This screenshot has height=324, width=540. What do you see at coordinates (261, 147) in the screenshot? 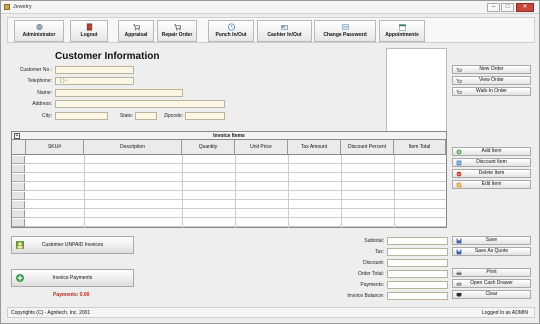
I see `column-header-unit-price: Unit Price` at bounding box center [261, 147].